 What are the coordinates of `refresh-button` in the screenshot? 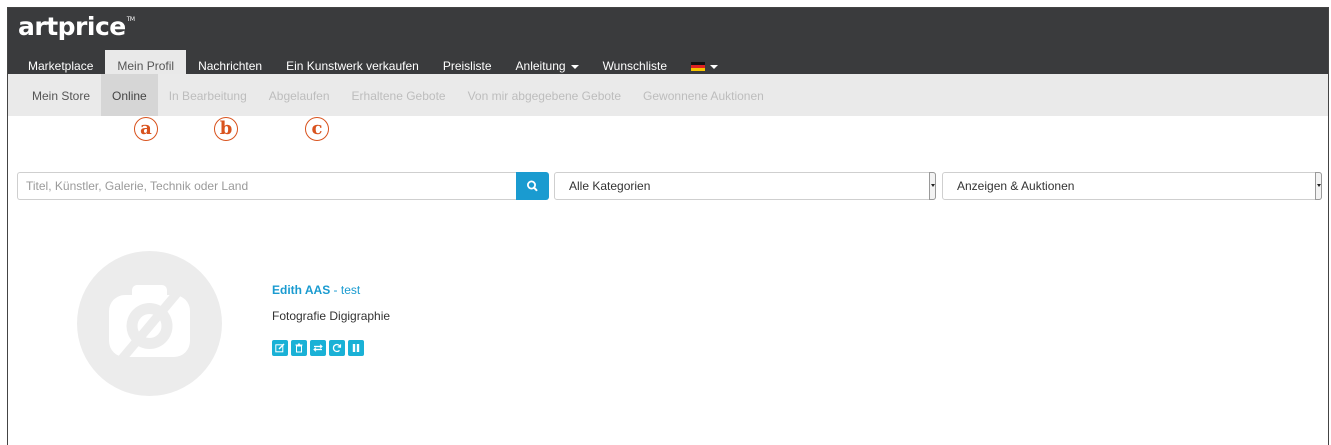 It's located at (337, 348).